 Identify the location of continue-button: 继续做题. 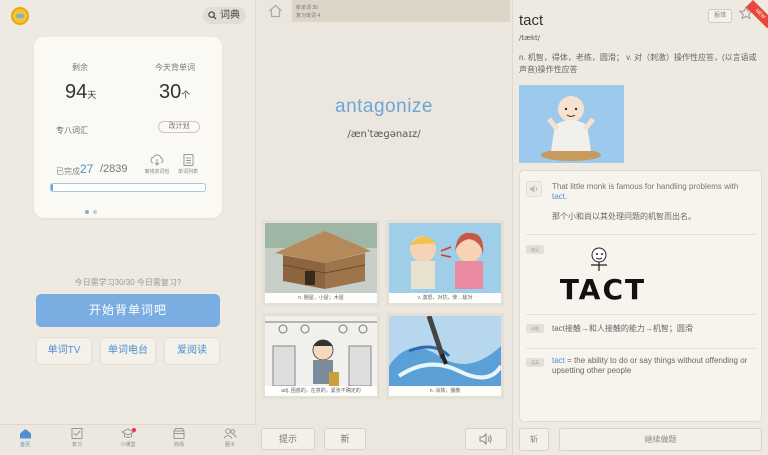
(660, 439).